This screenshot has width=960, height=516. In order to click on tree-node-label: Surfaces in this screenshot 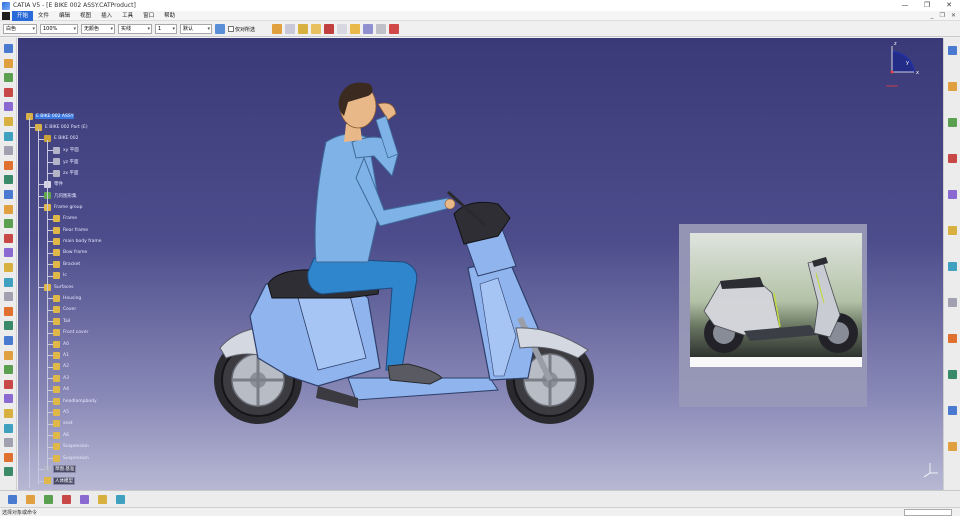, I will do `click(64, 287)`.